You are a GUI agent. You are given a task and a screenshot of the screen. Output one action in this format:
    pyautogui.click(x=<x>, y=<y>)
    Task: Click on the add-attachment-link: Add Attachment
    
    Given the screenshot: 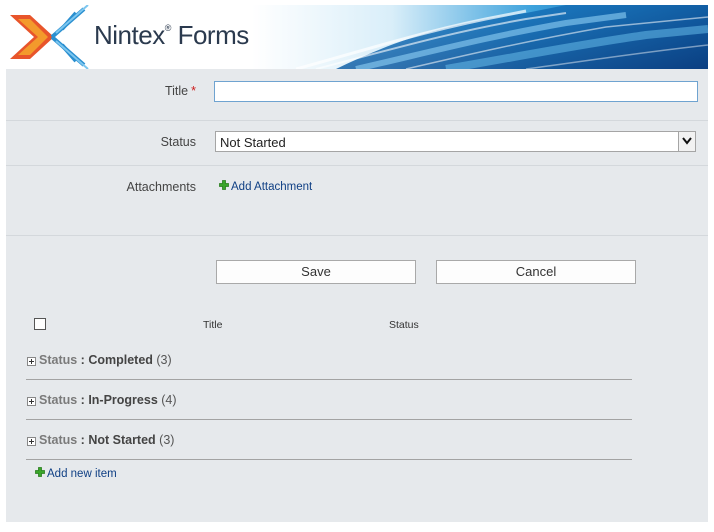 What is the action you would take?
    pyautogui.click(x=265, y=186)
    